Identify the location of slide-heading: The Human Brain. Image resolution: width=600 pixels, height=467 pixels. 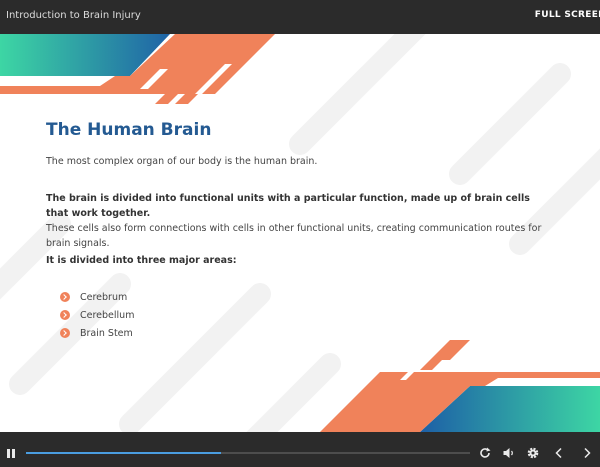
(129, 130).